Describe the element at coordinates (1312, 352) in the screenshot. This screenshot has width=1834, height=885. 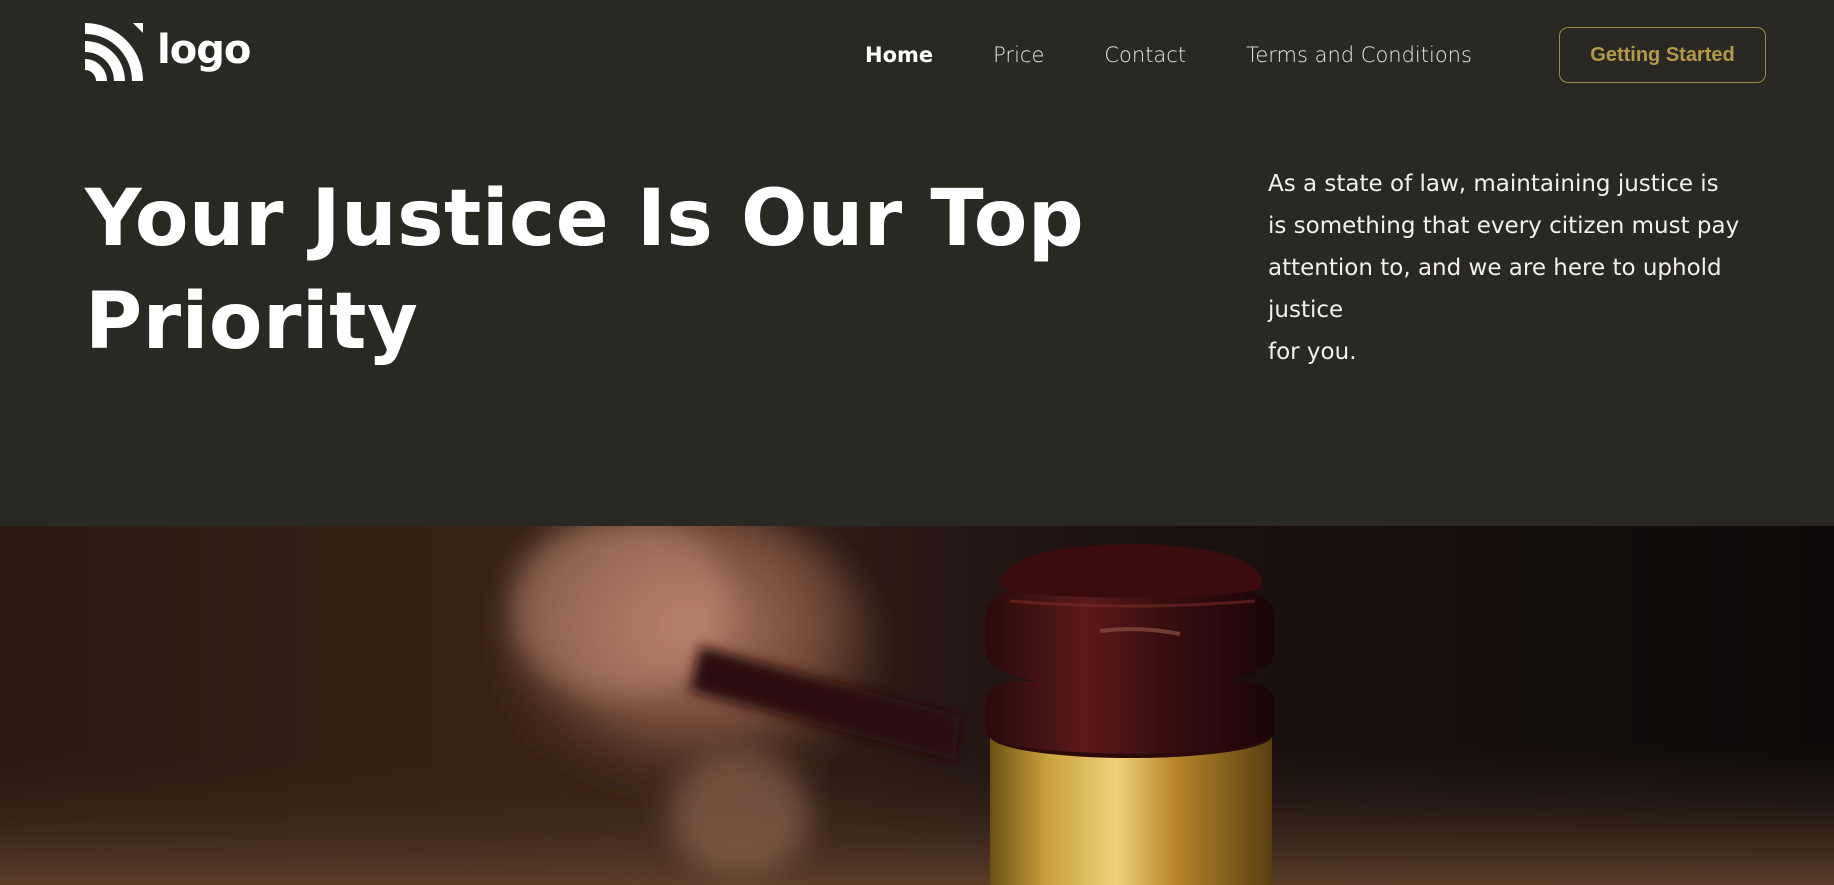
I see `hero-description-line: for you.` at that location.